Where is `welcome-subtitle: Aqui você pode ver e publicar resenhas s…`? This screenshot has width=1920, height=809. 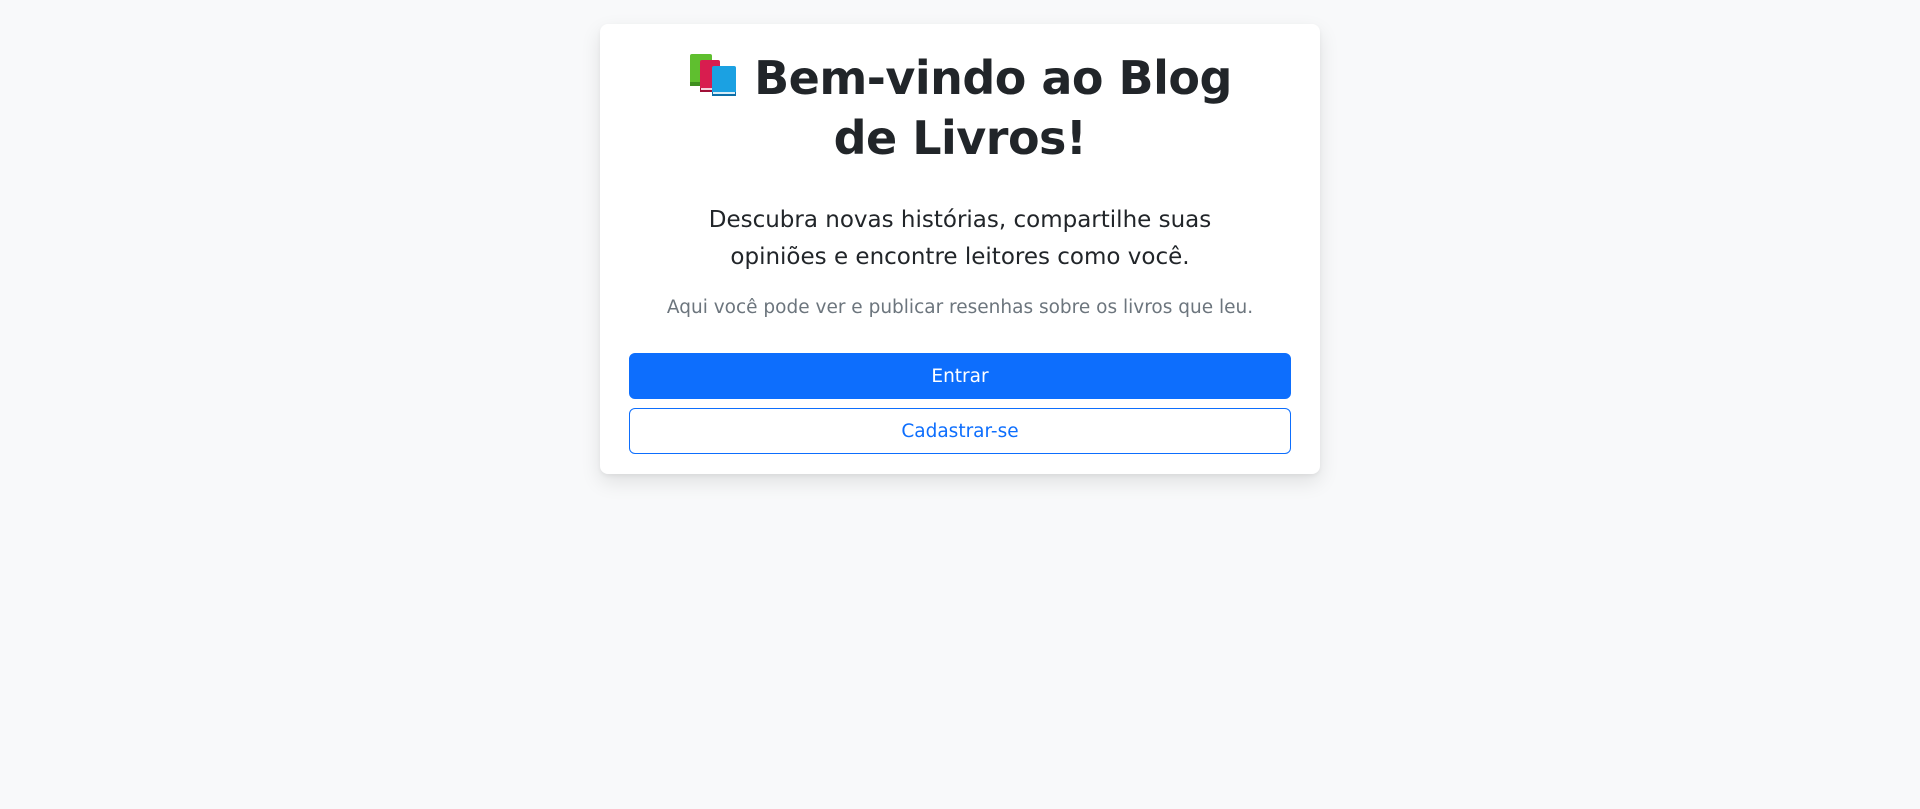 welcome-subtitle: Aqui você pode ver e publicar resenhas s… is located at coordinates (960, 307).